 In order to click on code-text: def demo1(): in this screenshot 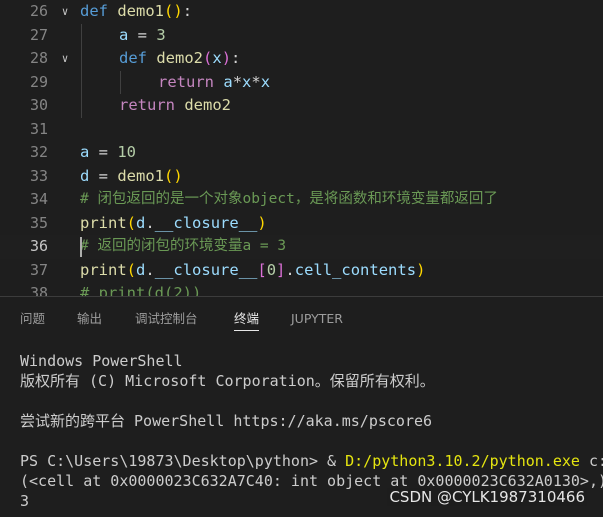, I will do `click(136, 12)`.